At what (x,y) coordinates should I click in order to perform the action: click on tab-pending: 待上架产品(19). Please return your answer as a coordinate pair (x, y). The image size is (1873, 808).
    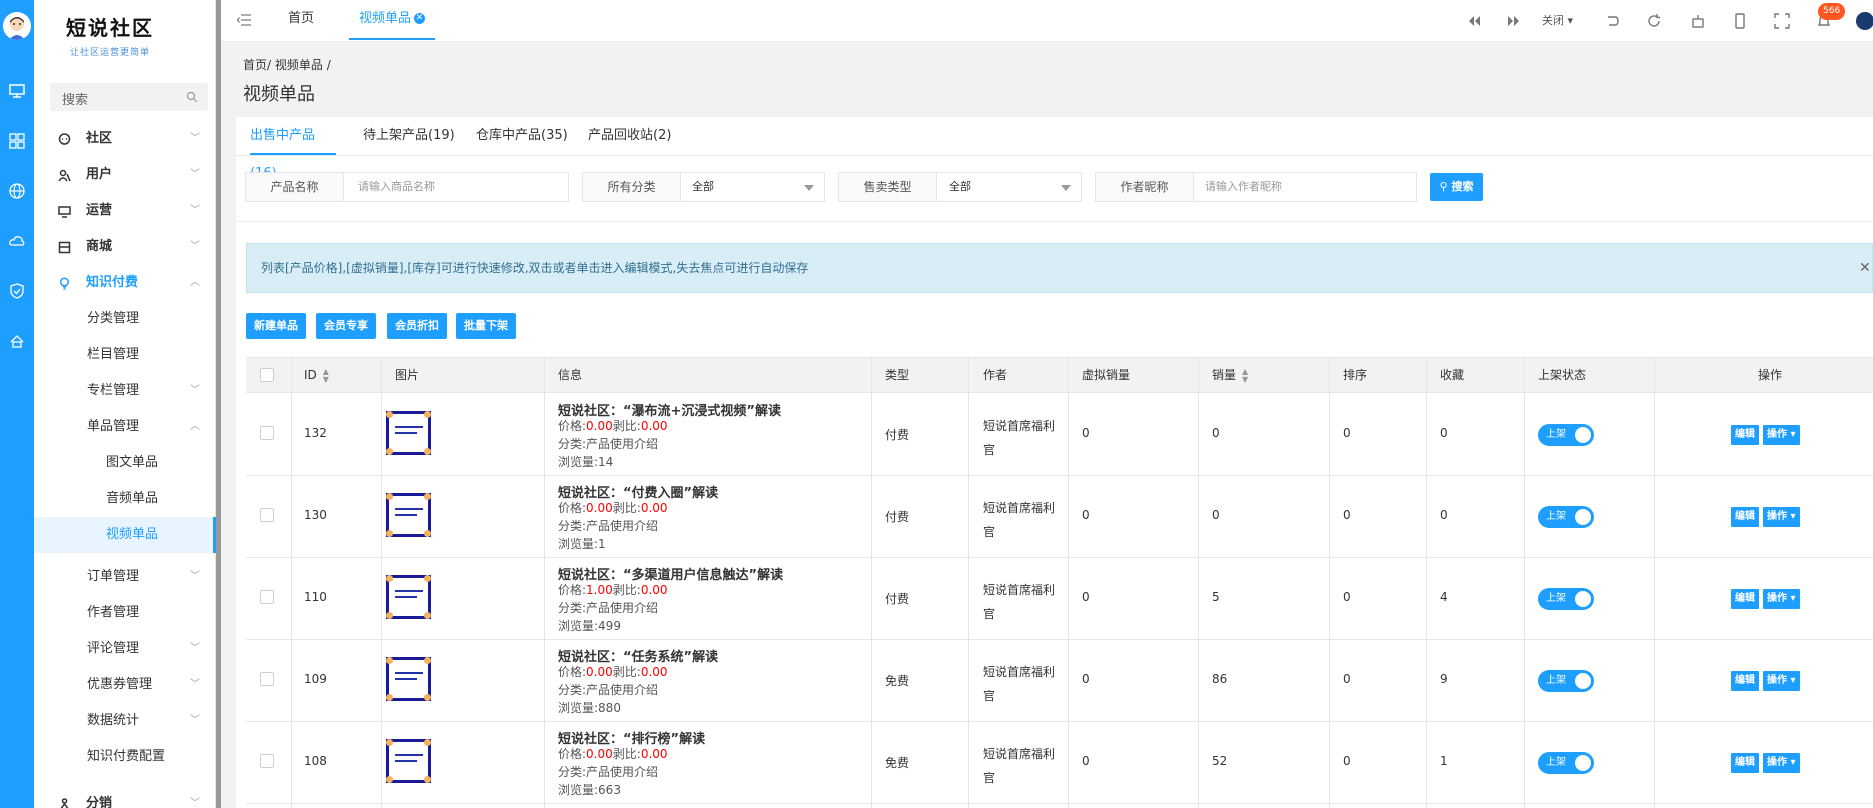
    Looking at the image, I should click on (409, 136).